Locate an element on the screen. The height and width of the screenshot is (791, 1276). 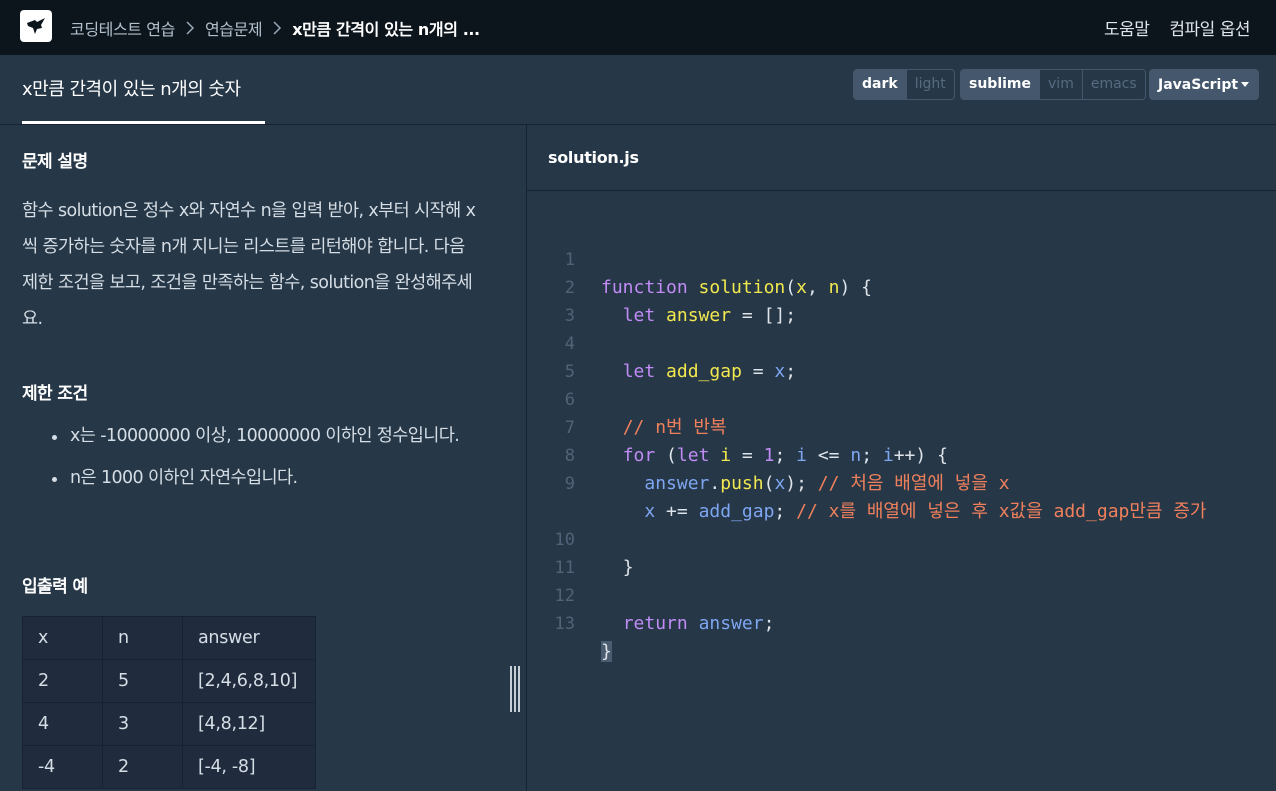
table-header-cell: answer is located at coordinates (249, 638).